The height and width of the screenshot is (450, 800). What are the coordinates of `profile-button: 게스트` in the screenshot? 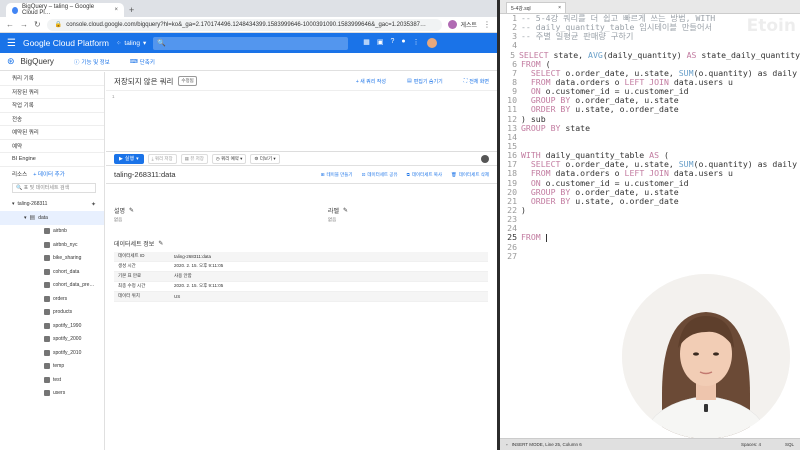 It's located at (462, 24).